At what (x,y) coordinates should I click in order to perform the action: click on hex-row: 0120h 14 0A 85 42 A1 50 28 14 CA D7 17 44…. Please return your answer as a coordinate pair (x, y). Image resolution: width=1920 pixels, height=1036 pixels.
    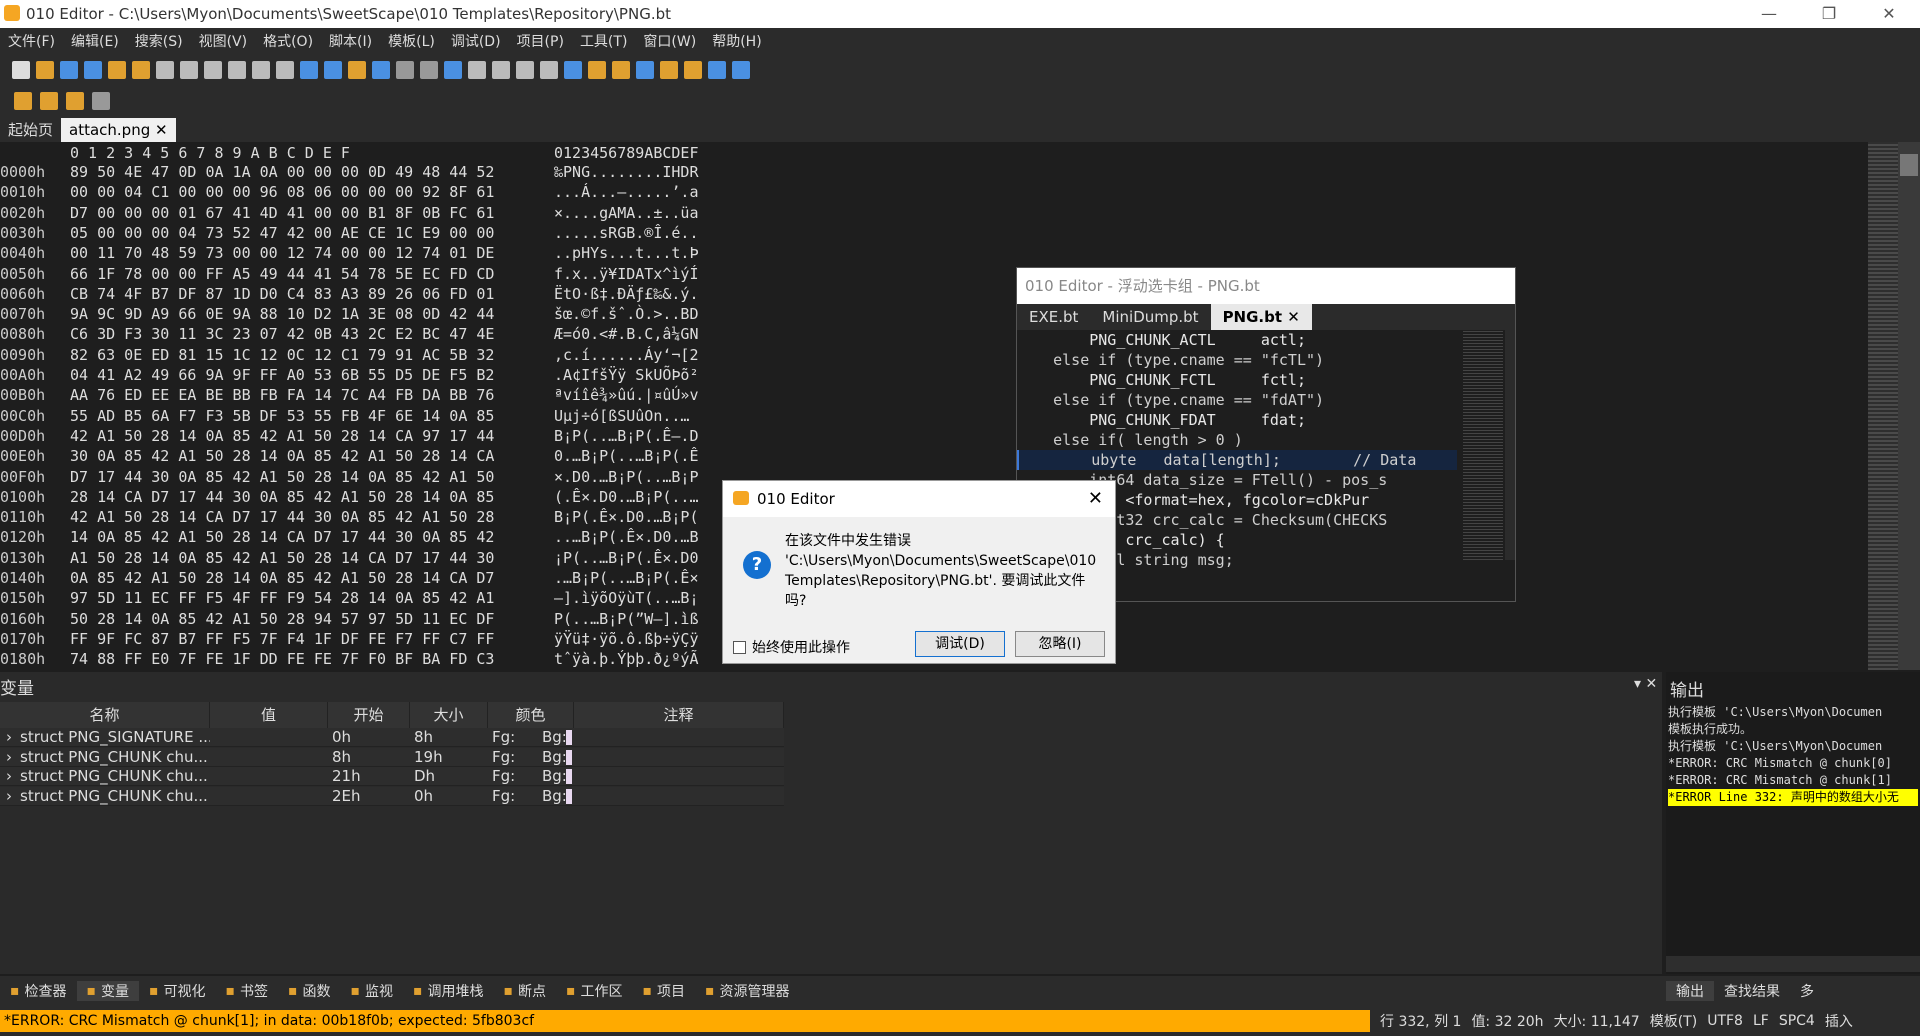
    Looking at the image, I should click on (349, 537).